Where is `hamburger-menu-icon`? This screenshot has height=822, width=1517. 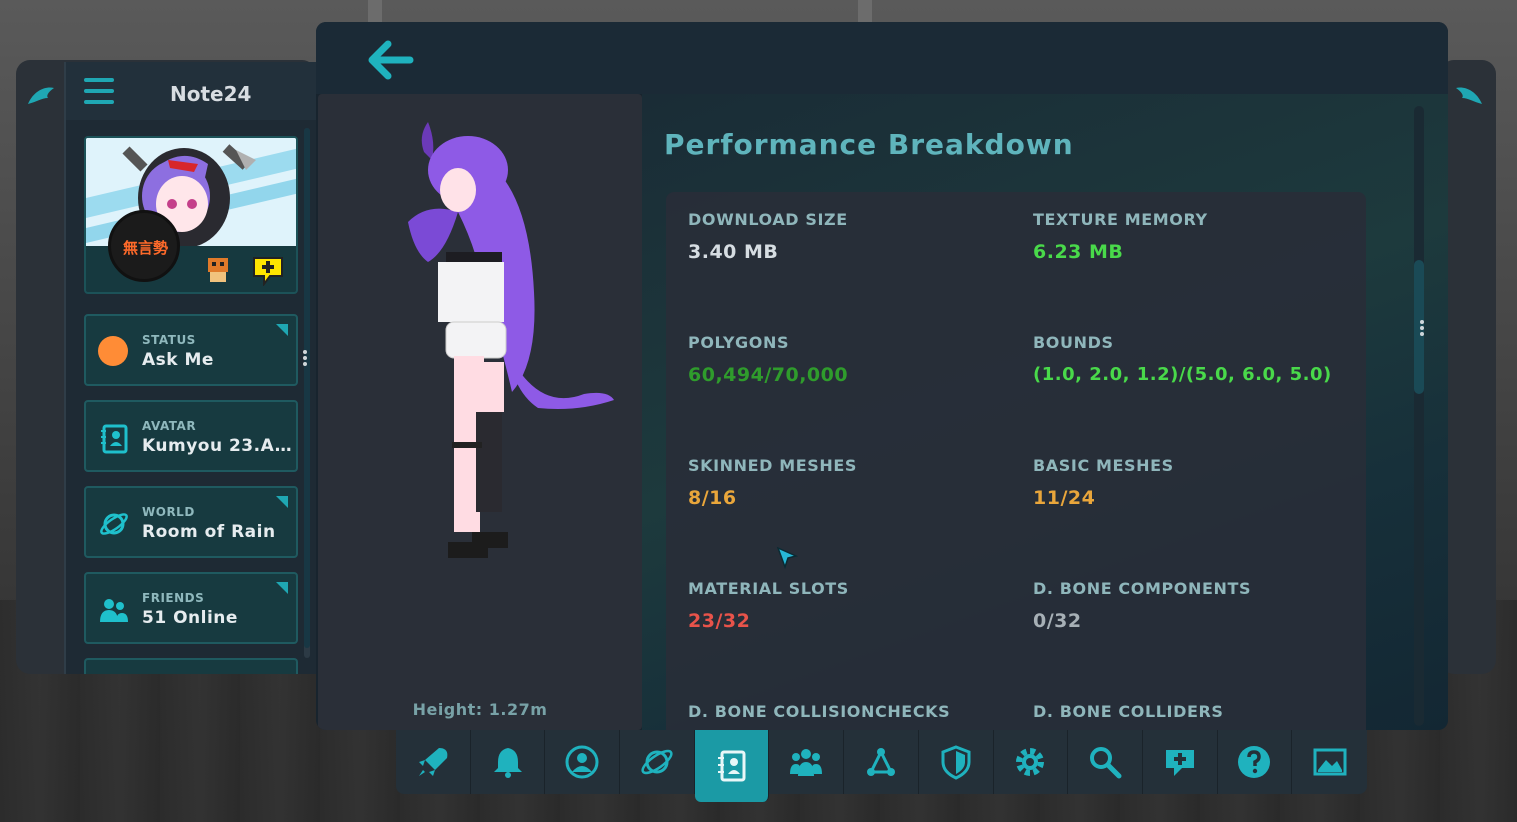
hamburger-menu-icon is located at coordinates (99, 93).